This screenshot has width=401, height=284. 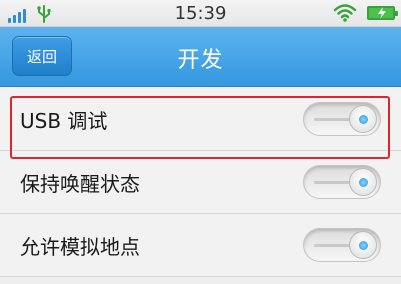 I want to click on stay-awake-toggle, so click(x=342, y=182).